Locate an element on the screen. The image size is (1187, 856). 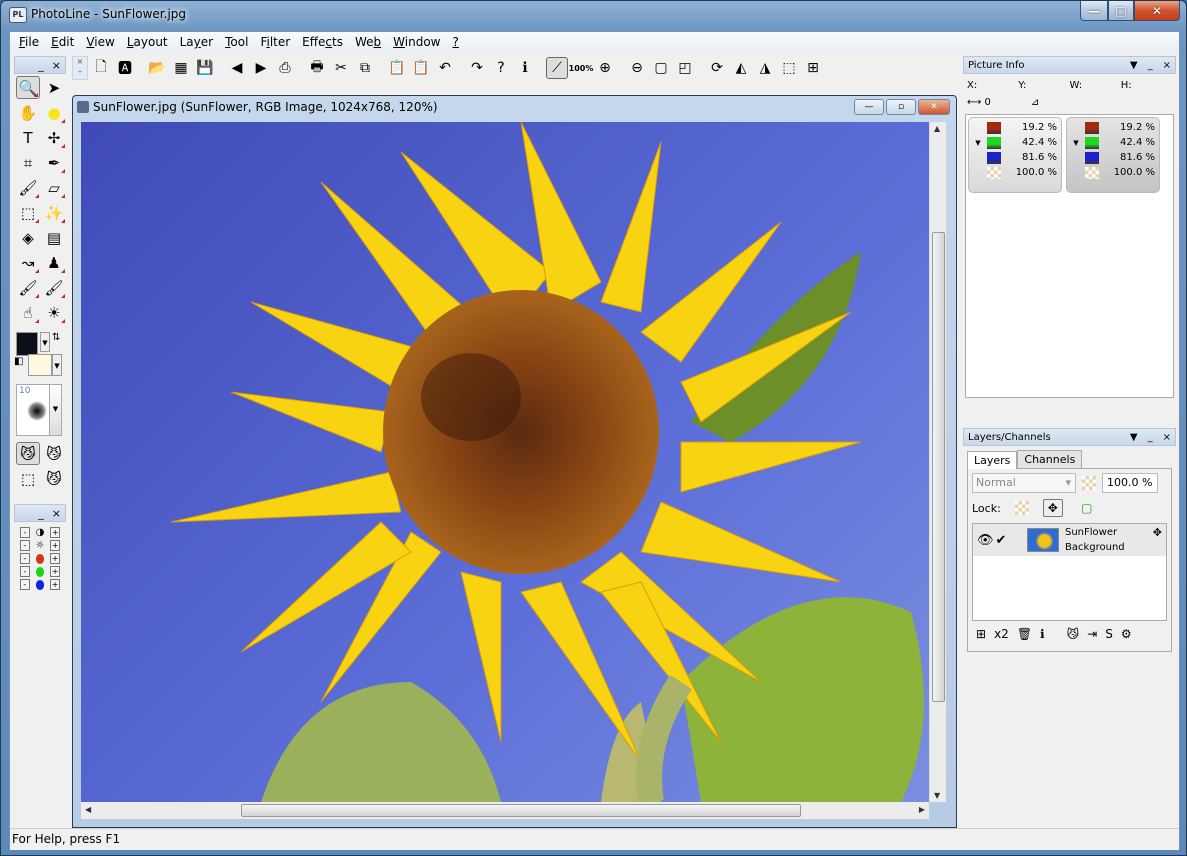
contrast-increase-button: + is located at coordinates (55, 532).